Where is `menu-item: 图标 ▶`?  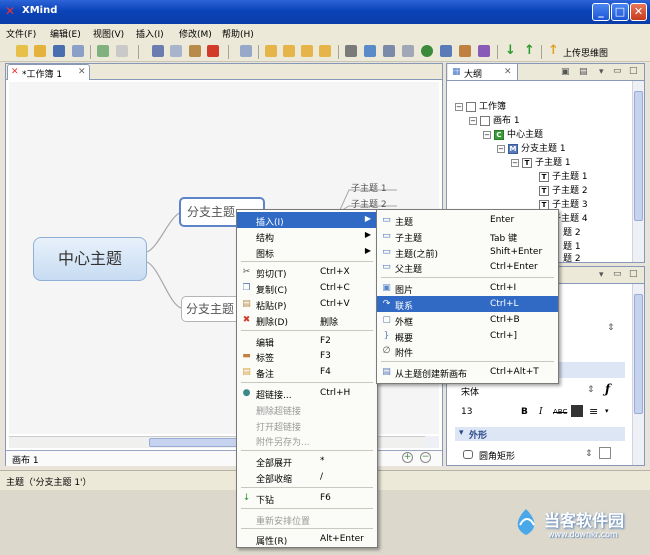
menu-item: 图标 ▶ is located at coordinates (307, 252).